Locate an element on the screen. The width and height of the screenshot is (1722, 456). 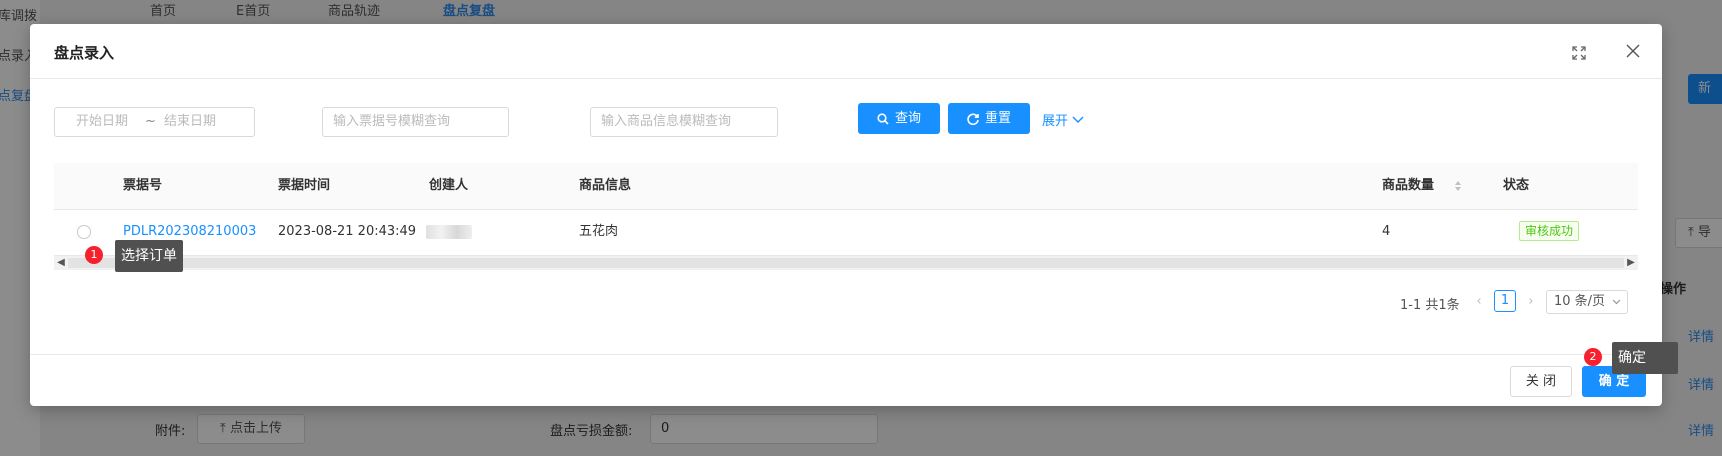
column-status: 状态 is located at coordinates (1516, 185).